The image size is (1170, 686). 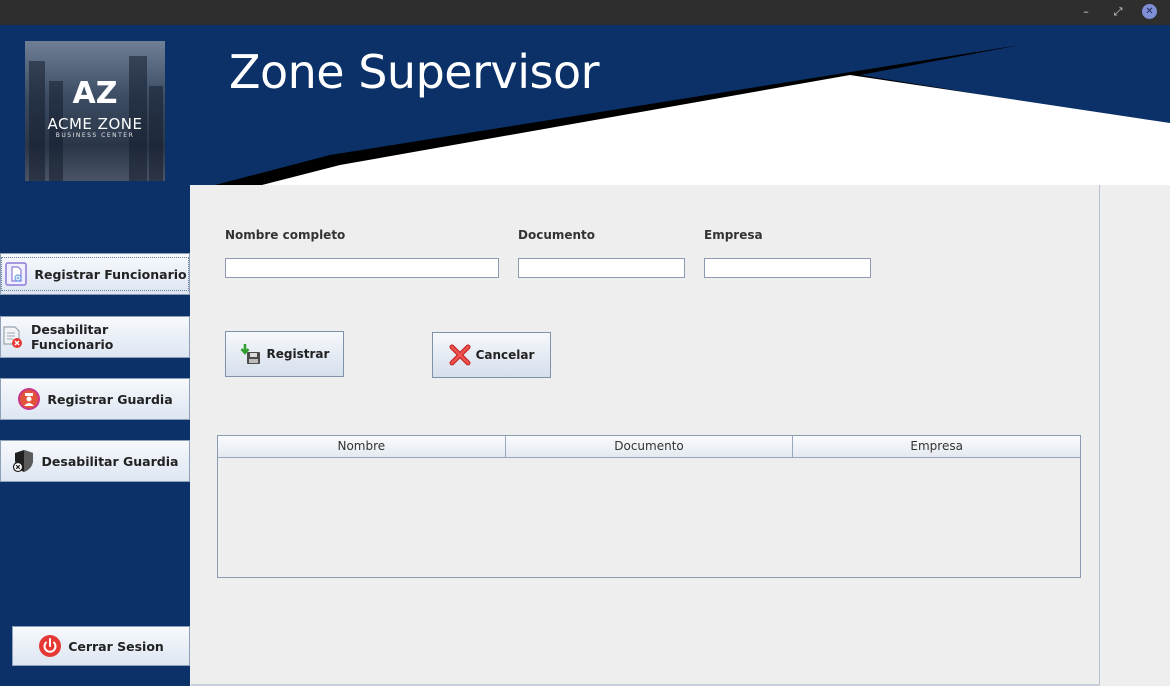 I want to click on logo-mark: AZ, so click(x=95, y=93).